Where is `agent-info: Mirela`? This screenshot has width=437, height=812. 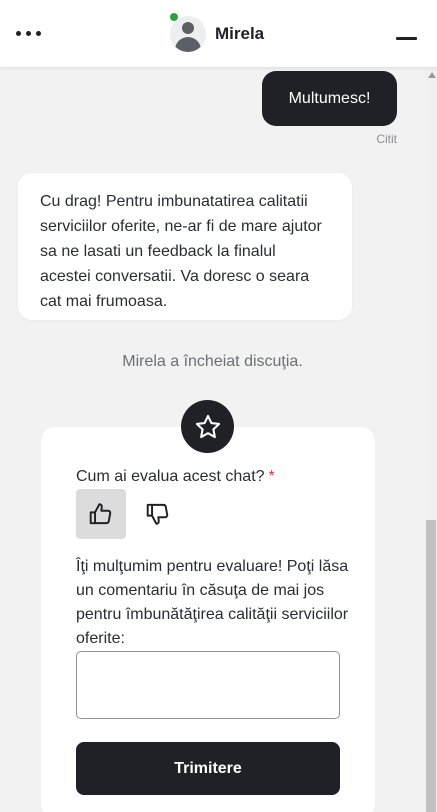 agent-info: Mirela is located at coordinates (217, 34).